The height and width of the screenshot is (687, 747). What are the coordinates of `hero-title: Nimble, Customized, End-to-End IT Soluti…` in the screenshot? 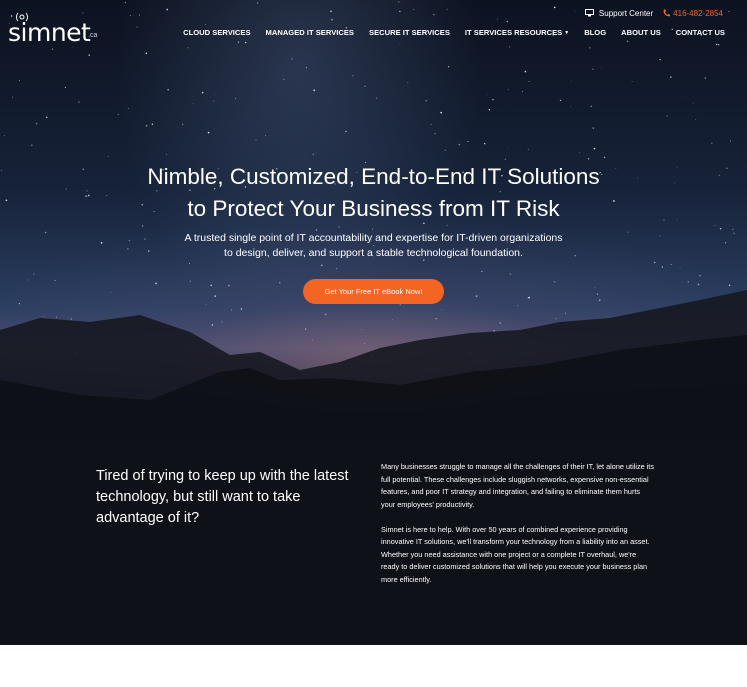 It's located at (373, 193).